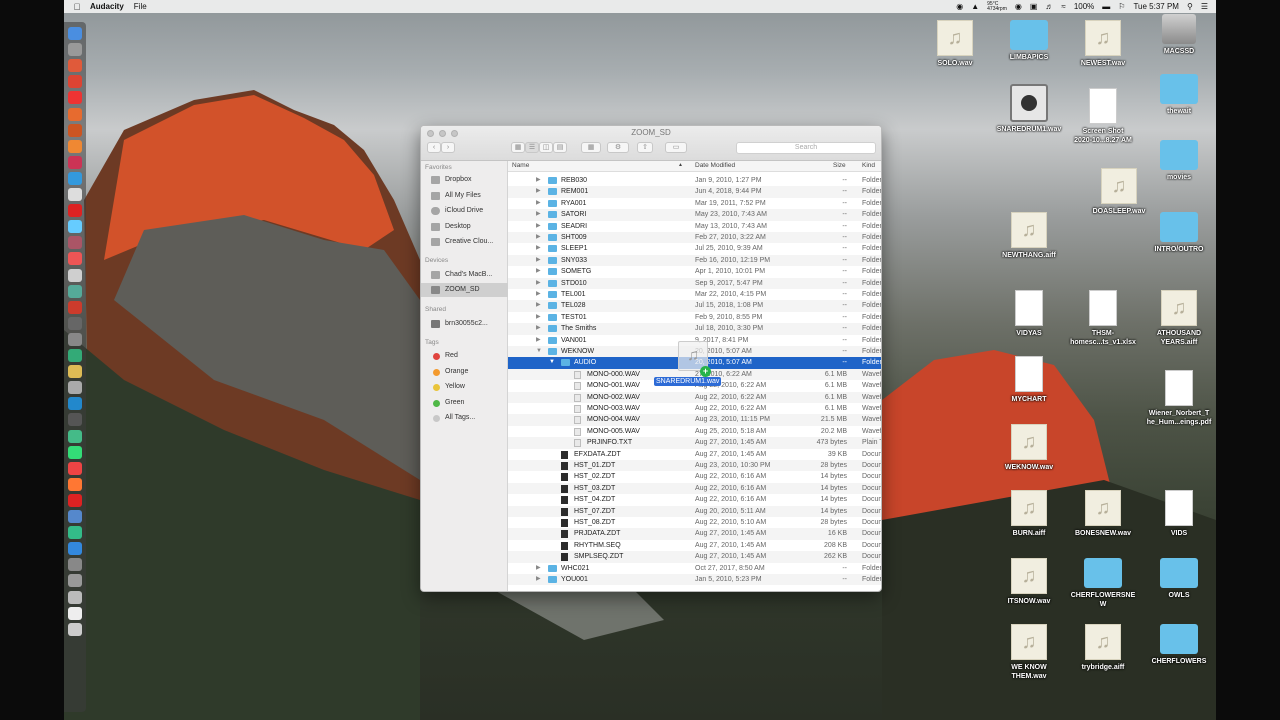  Describe the element at coordinates (591, 147) in the screenshot. I see `arrange-button: ▦` at that location.